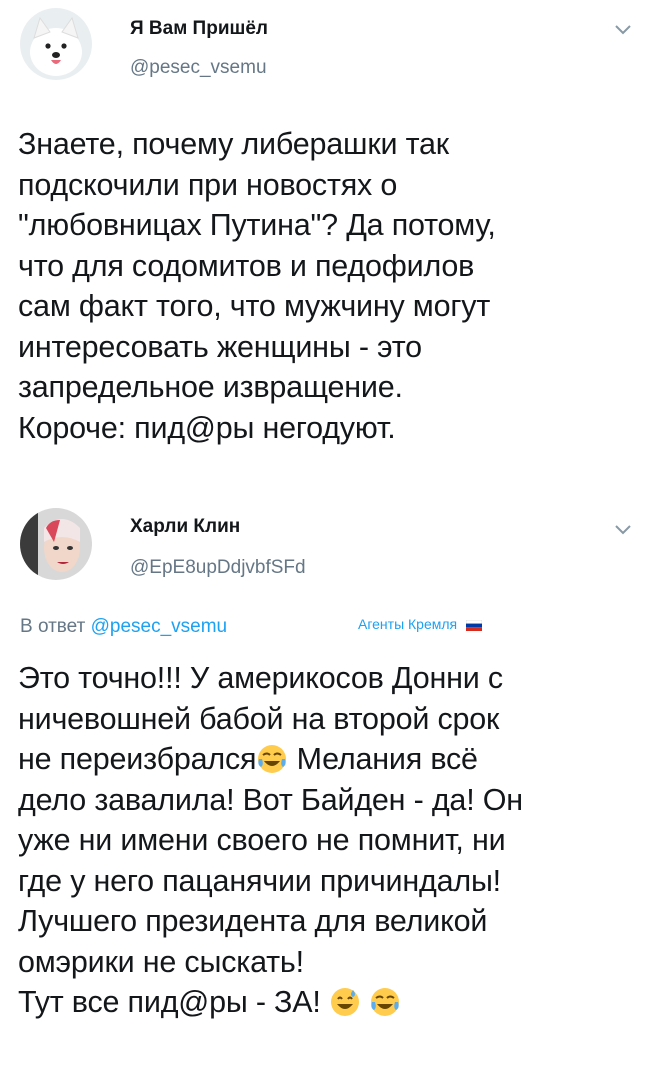 This screenshot has width=655, height=1080. Describe the element at coordinates (159, 626) in the screenshot. I see `reply-mention-link: @pesec_vsemu` at that location.